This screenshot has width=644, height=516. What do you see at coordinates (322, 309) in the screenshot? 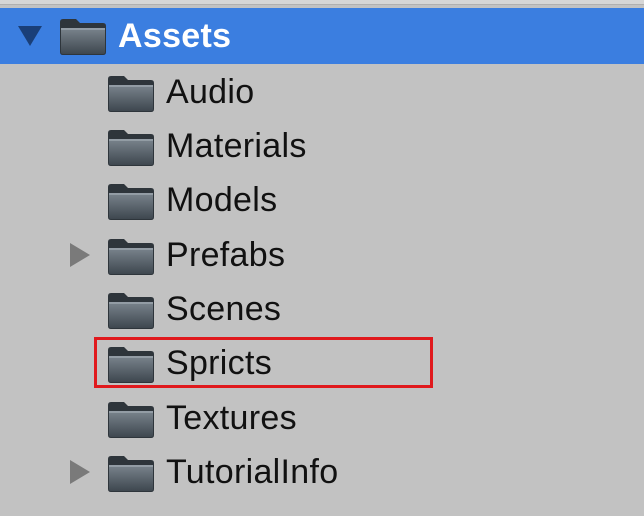
I see `tree-row-scenes: Scenes` at bounding box center [322, 309].